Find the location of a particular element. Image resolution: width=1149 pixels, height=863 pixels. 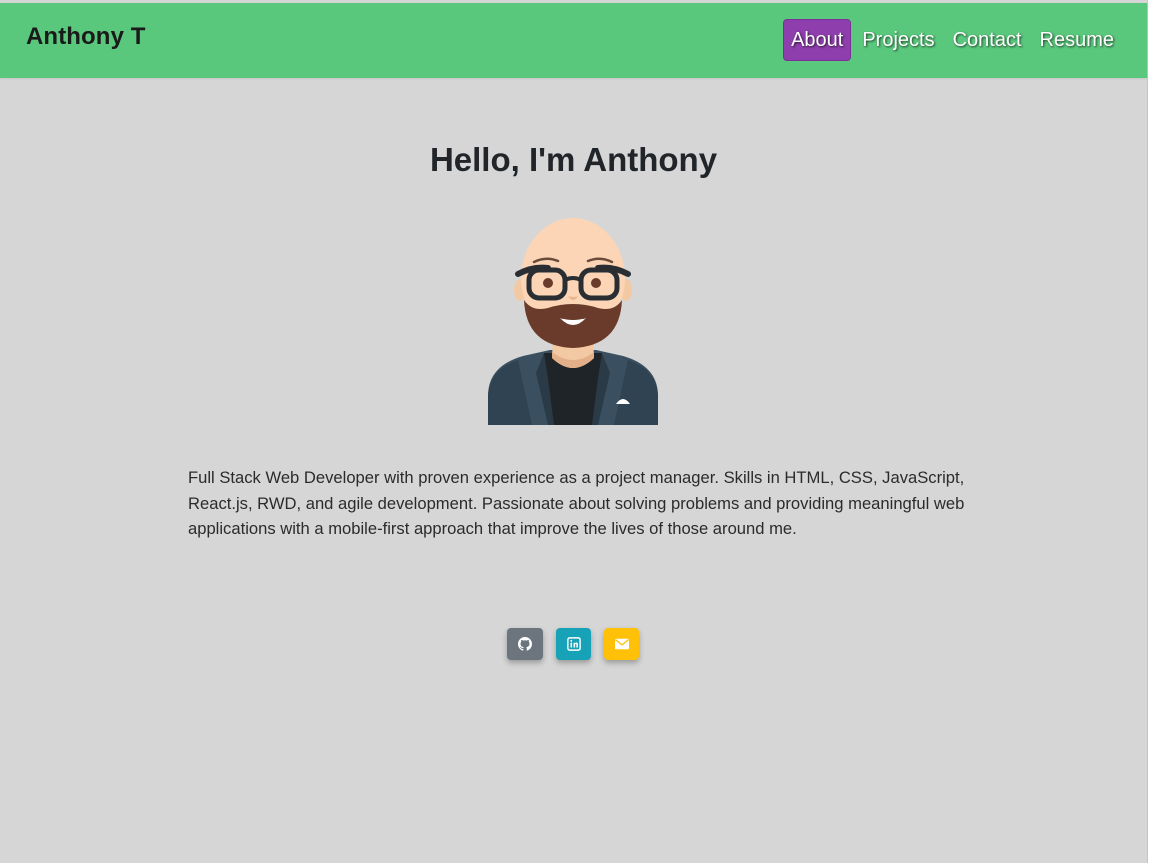

email-icon is located at coordinates (621, 644).